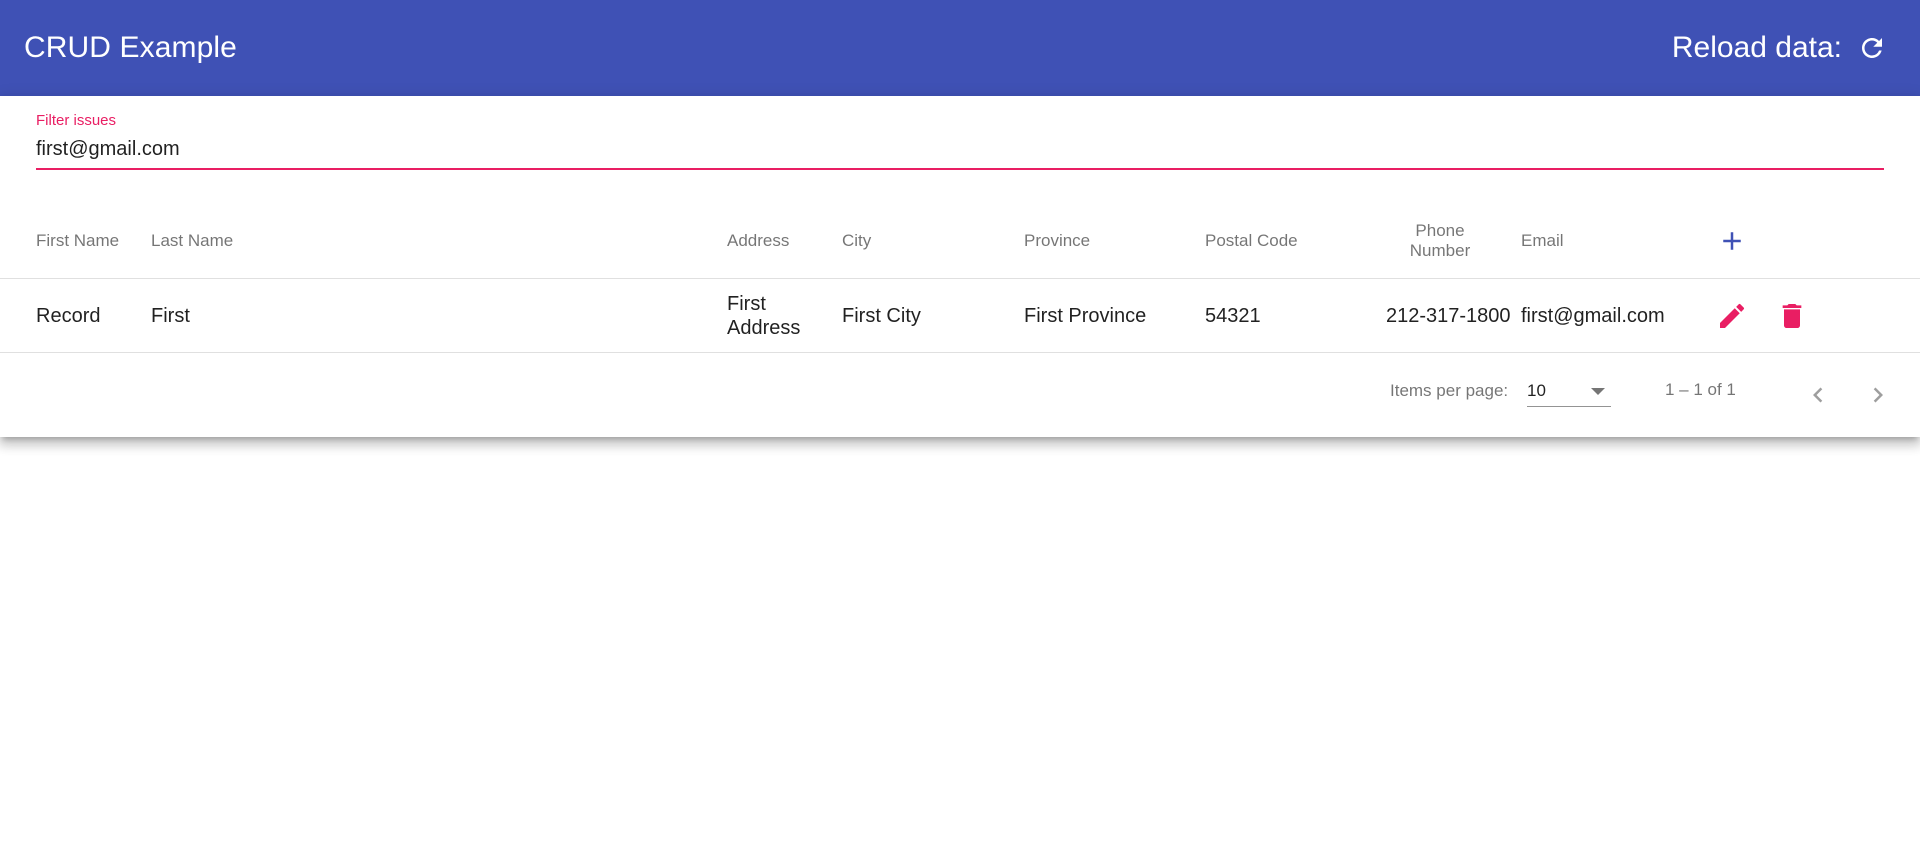 The height and width of the screenshot is (848, 1920). Describe the element at coordinates (1700, 389) in the screenshot. I see `range-label: 1 – 1 of 1` at that location.